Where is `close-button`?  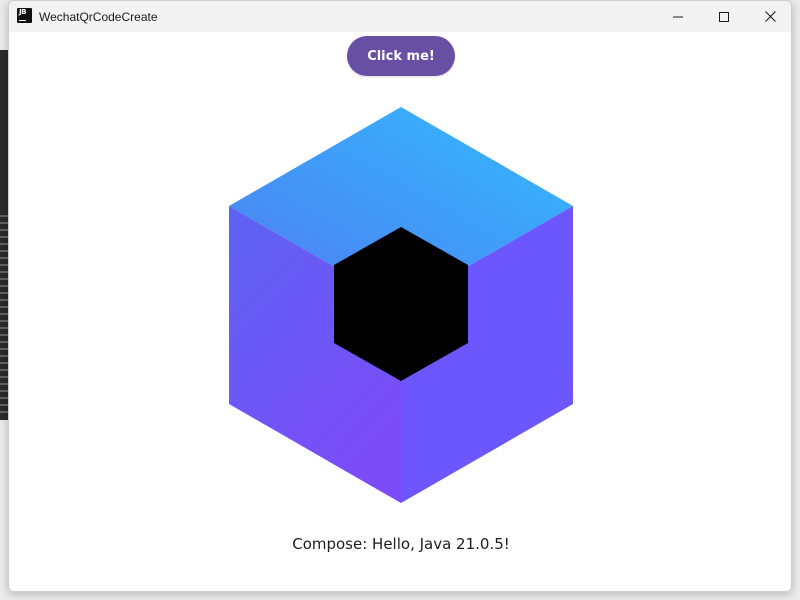
close-button is located at coordinates (769, 16).